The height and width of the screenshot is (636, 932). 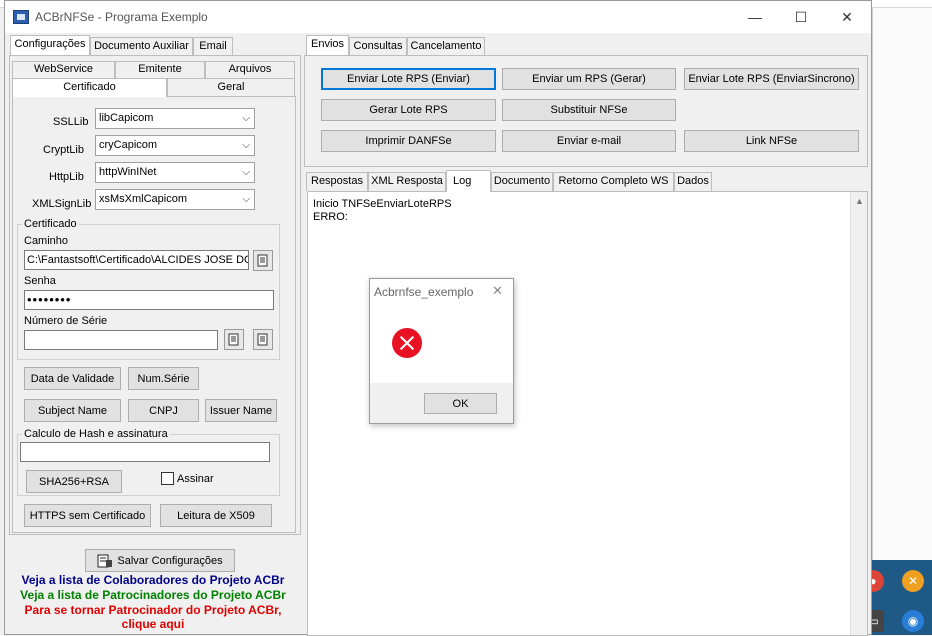 What do you see at coordinates (859, 201) in the screenshot?
I see `scroll-up-icon: ▲` at bounding box center [859, 201].